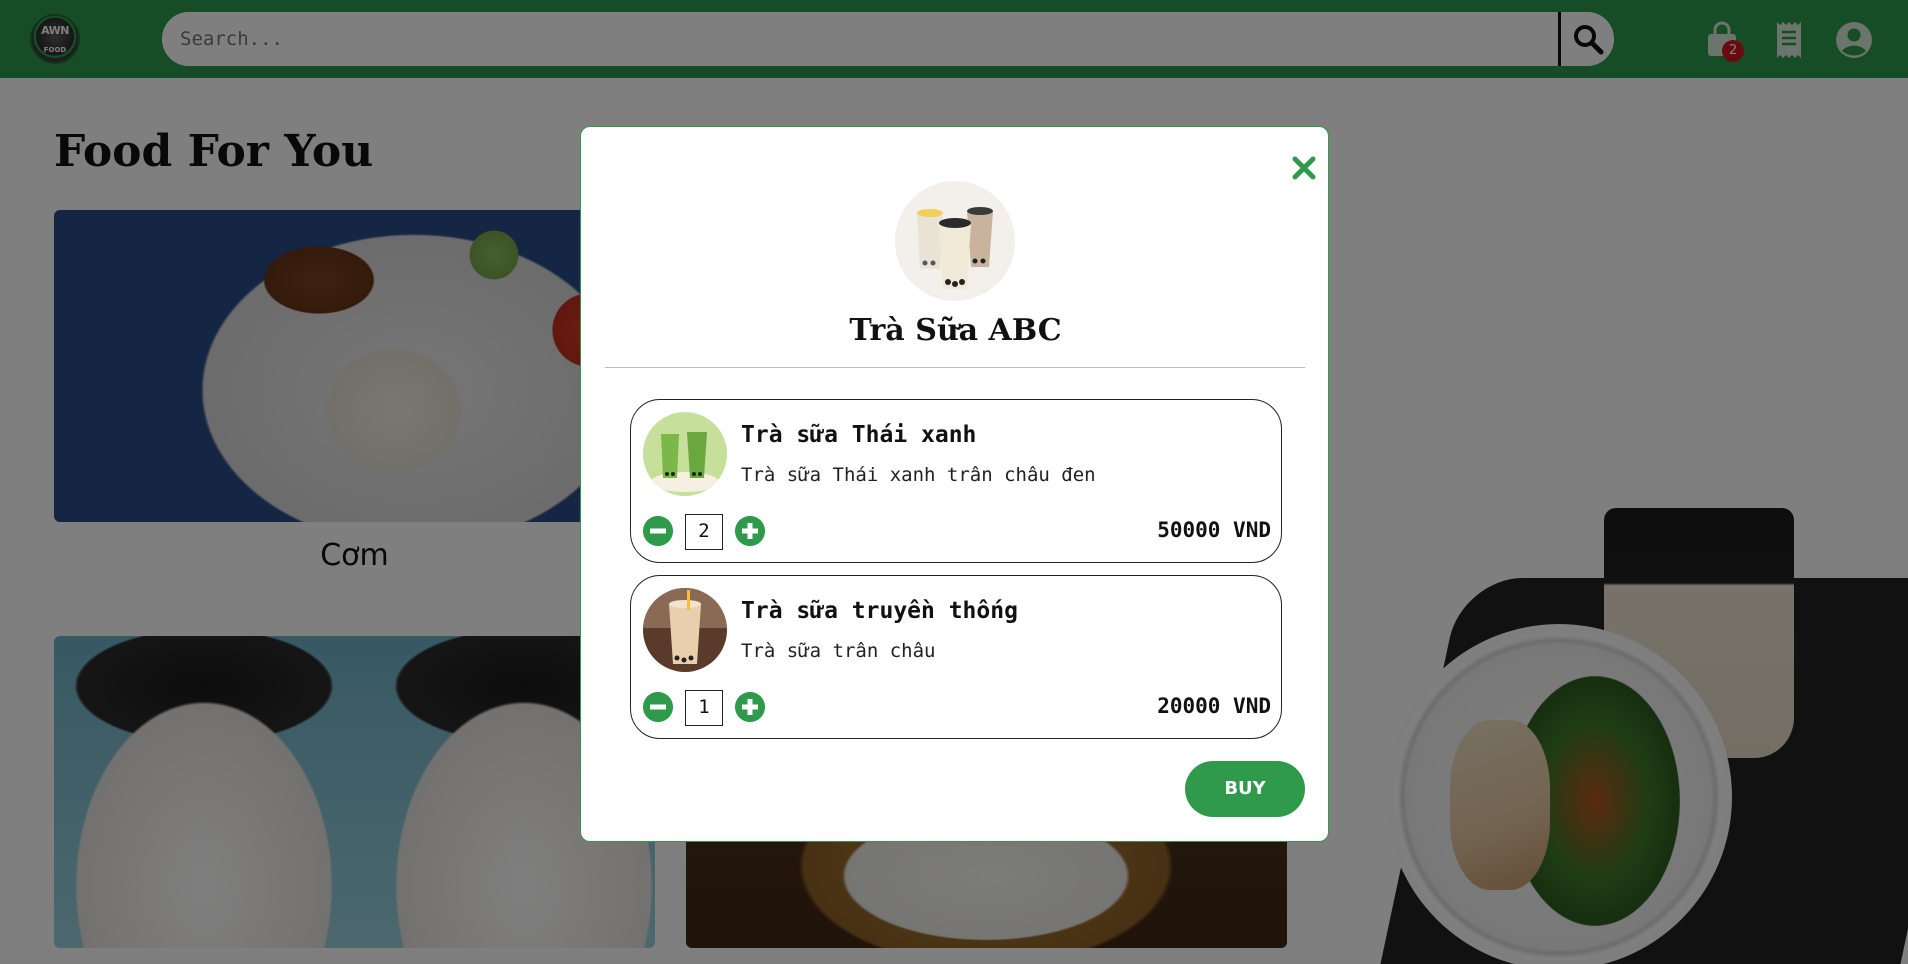 The height and width of the screenshot is (964, 1908). I want to click on item-description: Trà sữa Thái xanh trân châu đen, so click(918, 475).